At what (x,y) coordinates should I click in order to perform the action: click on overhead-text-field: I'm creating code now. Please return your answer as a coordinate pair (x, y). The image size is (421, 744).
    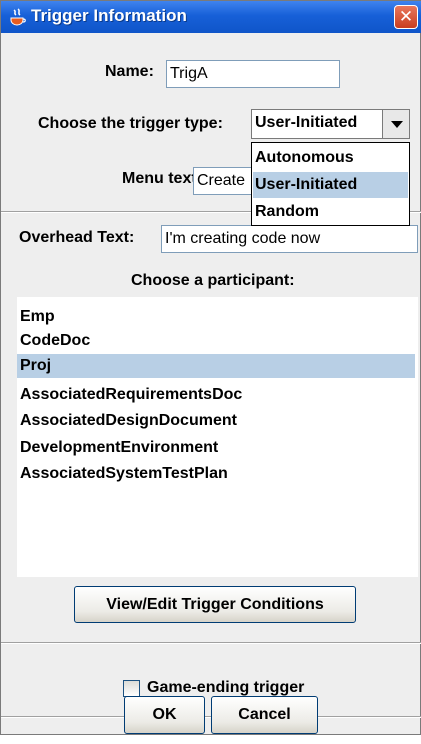
    Looking at the image, I should click on (289, 239).